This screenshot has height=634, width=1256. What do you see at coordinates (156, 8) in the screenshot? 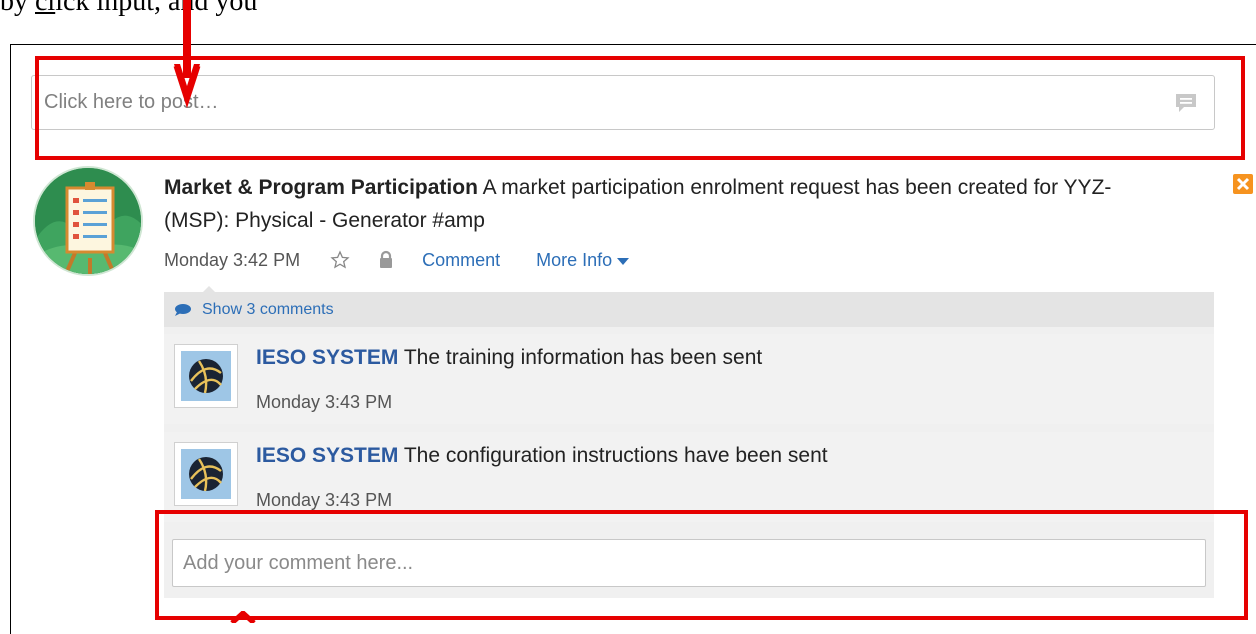
I see `document-text-suffix: ick input, and you` at bounding box center [156, 8].